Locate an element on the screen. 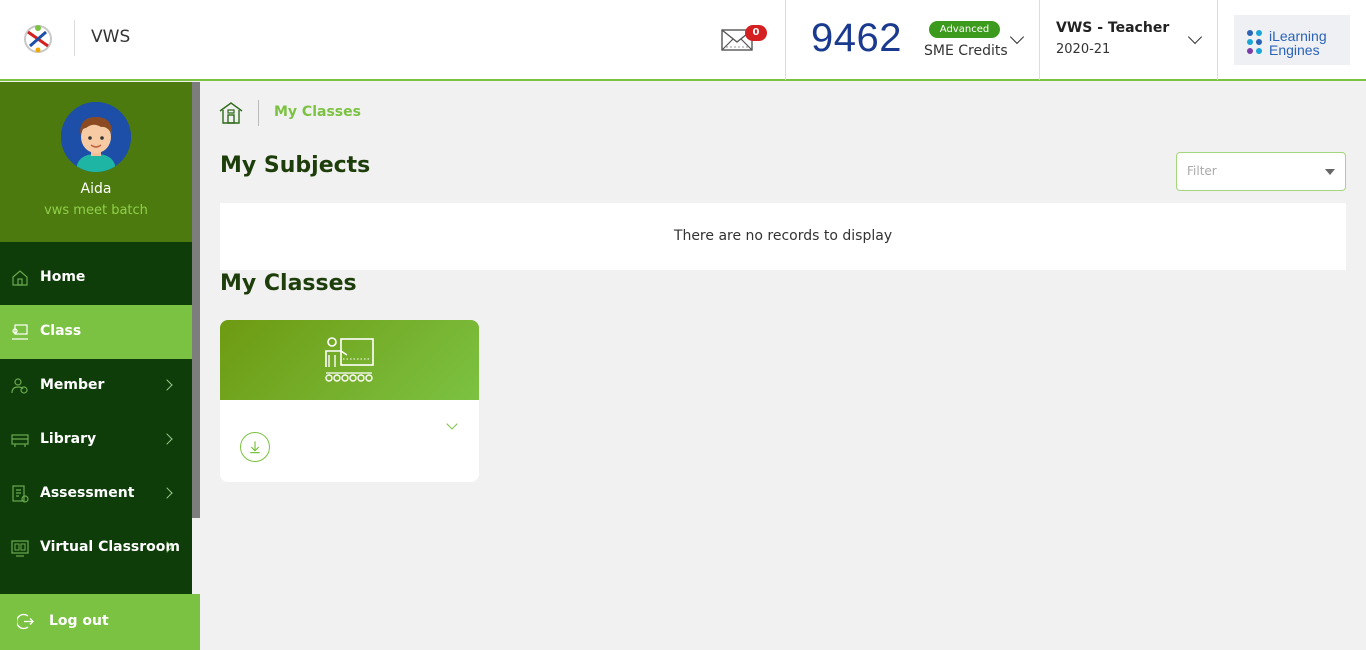 The width and height of the screenshot is (1366, 650). breadcrumb-current: My Classes is located at coordinates (317, 112).